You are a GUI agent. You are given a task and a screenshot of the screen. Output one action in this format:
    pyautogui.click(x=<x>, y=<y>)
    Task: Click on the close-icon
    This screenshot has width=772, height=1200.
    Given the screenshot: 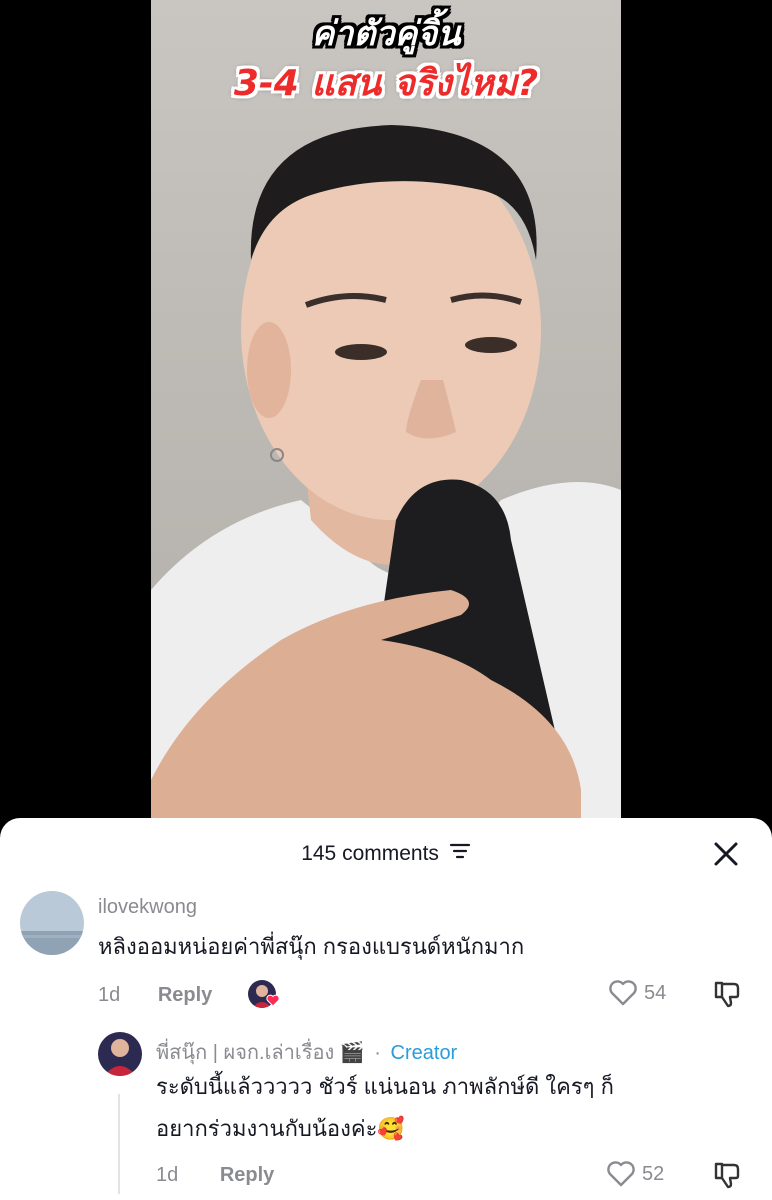 What is the action you would take?
    pyautogui.click(x=726, y=854)
    